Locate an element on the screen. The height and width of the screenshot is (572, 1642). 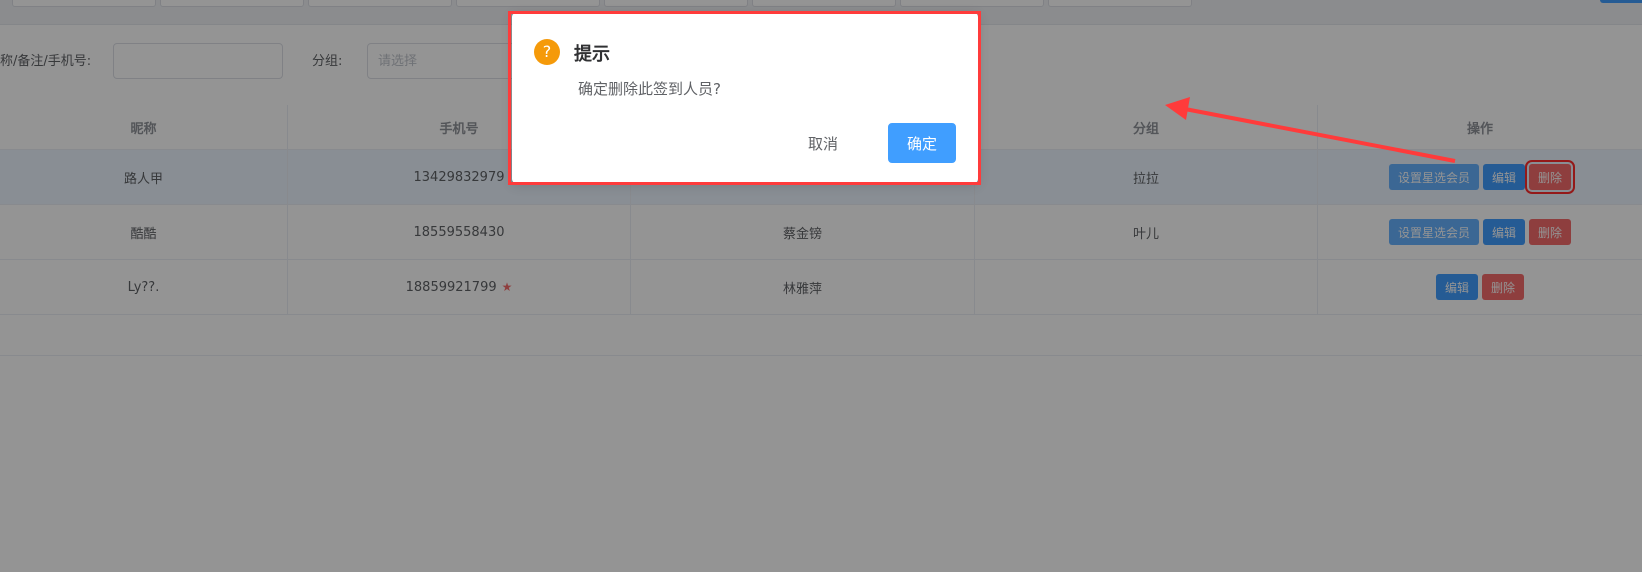
dialog-message: 确定删除此签到人员? is located at coordinates (649, 89).